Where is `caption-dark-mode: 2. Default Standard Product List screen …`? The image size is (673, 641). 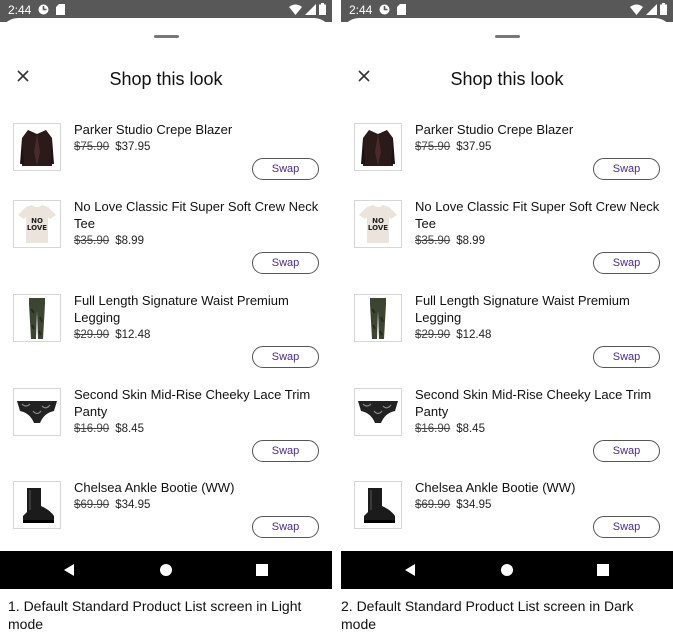 caption-dark-mode: 2. Default Standard Product List screen … is located at coordinates (487, 615).